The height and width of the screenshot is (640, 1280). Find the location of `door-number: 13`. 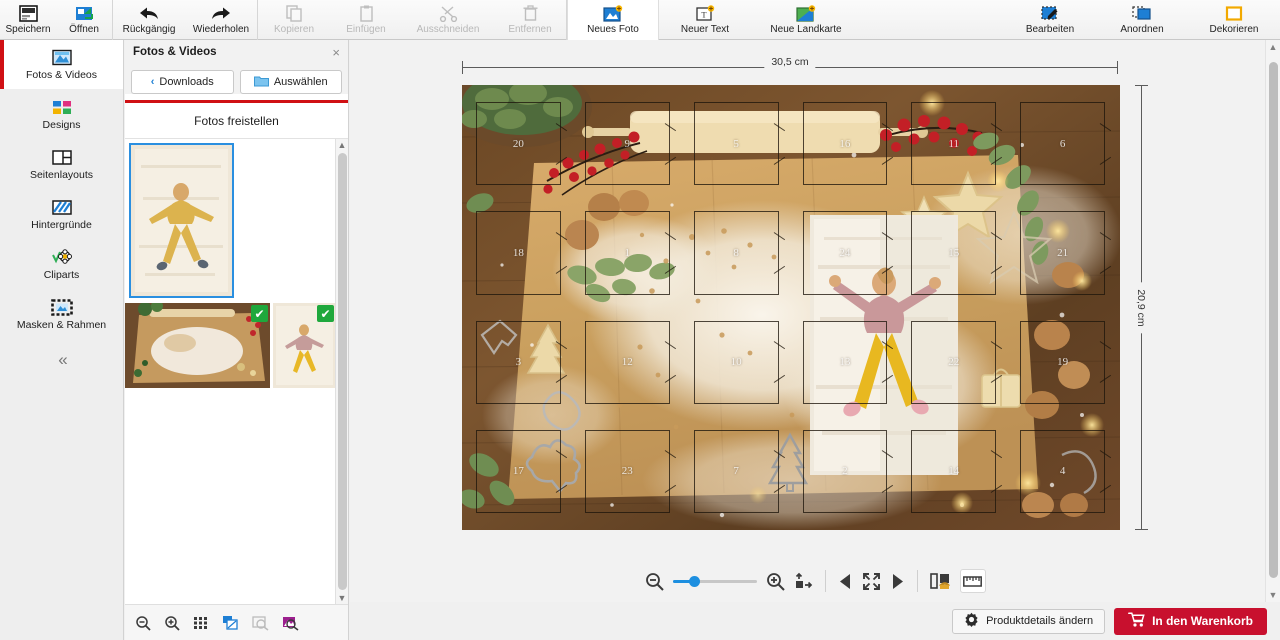

door-number: 13 is located at coordinates (845, 362).